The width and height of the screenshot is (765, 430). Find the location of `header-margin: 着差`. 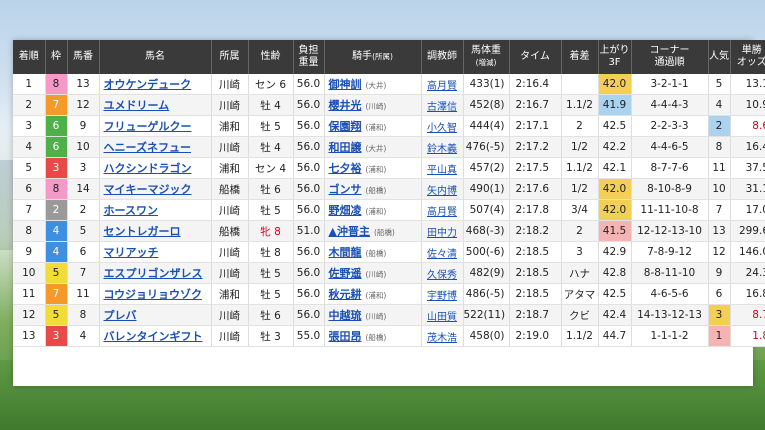

header-margin: 着差 is located at coordinates (580, 57).